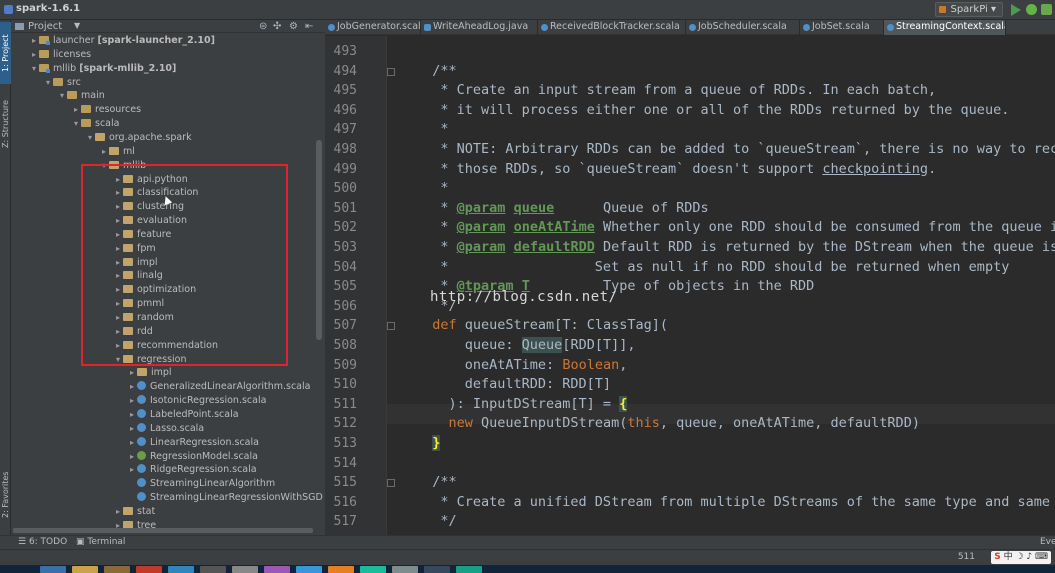 This screenshot has width=1055, height=573. I want to click on tree-item: ▸ rdd, so click(133, 332).